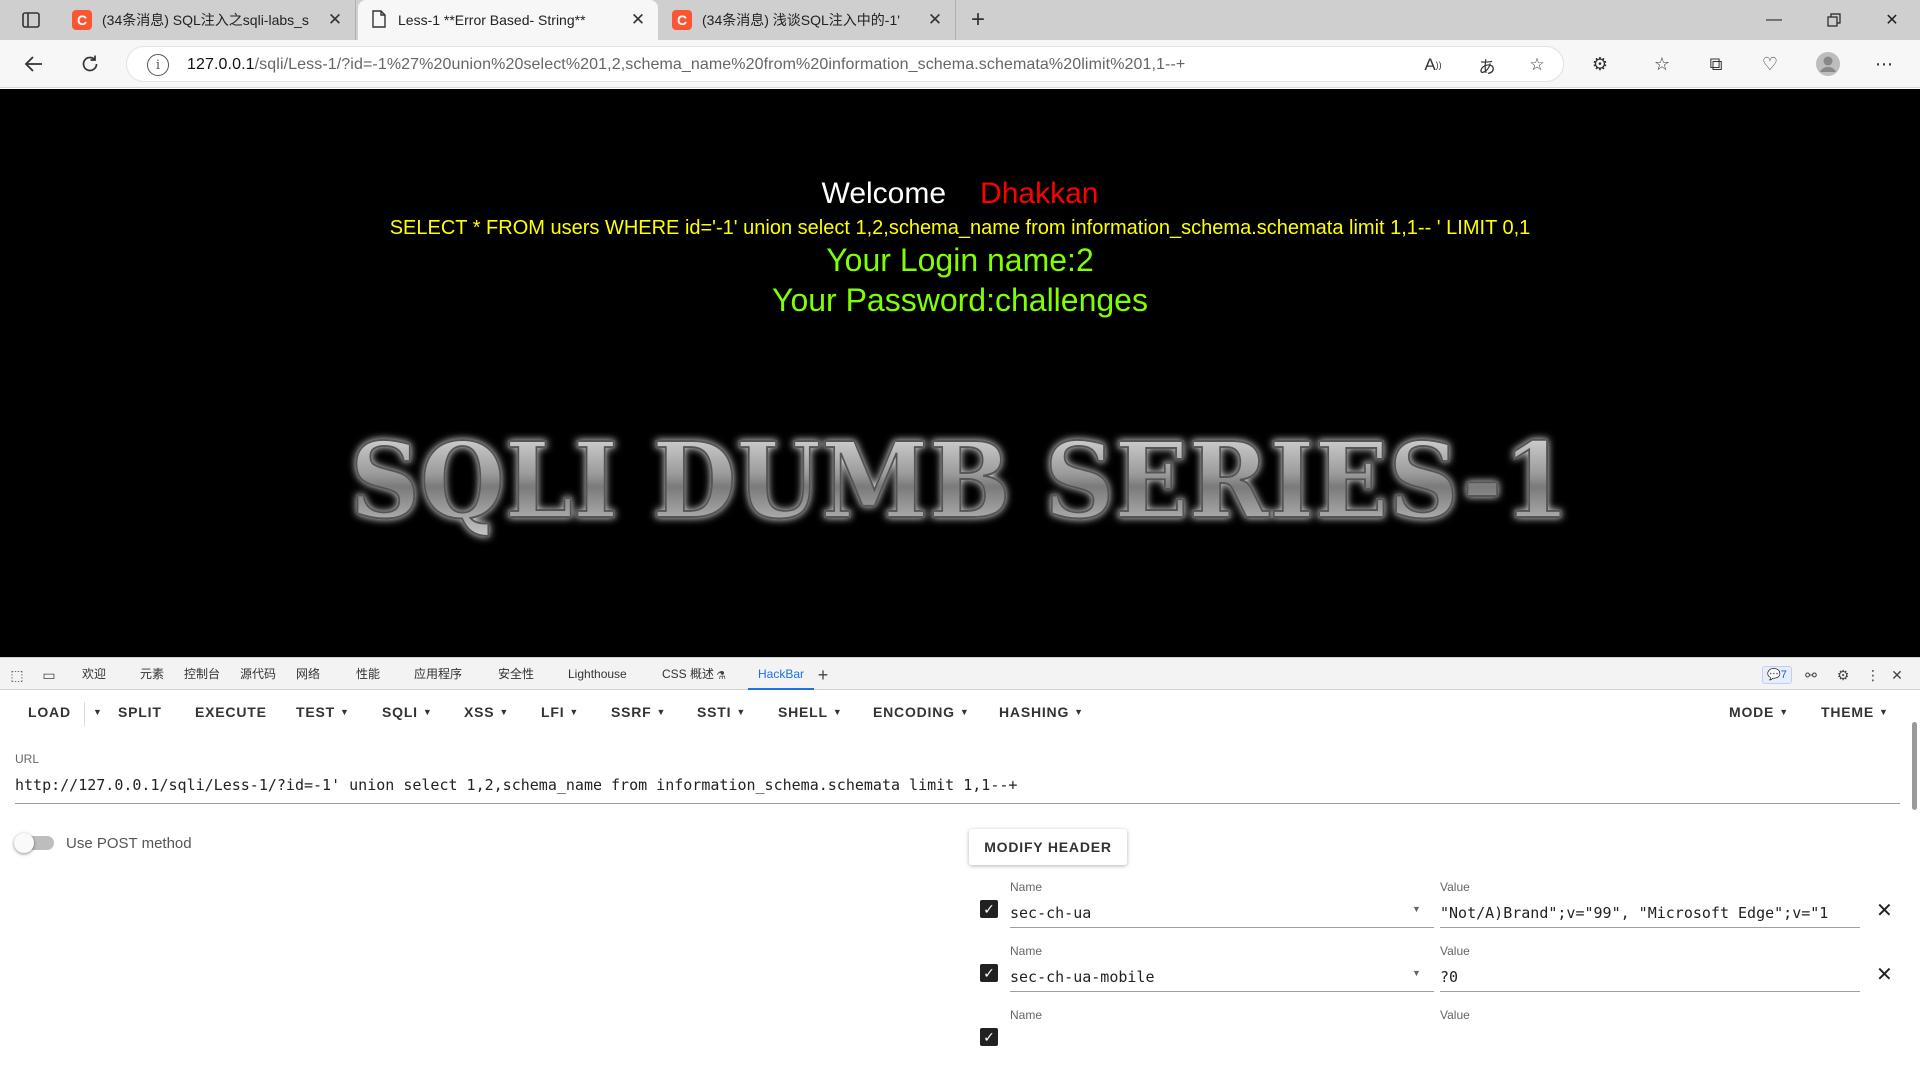 This screenshot has height=1066, width=1920. I want to click on translate-icon: あ, so click(1487, 65).